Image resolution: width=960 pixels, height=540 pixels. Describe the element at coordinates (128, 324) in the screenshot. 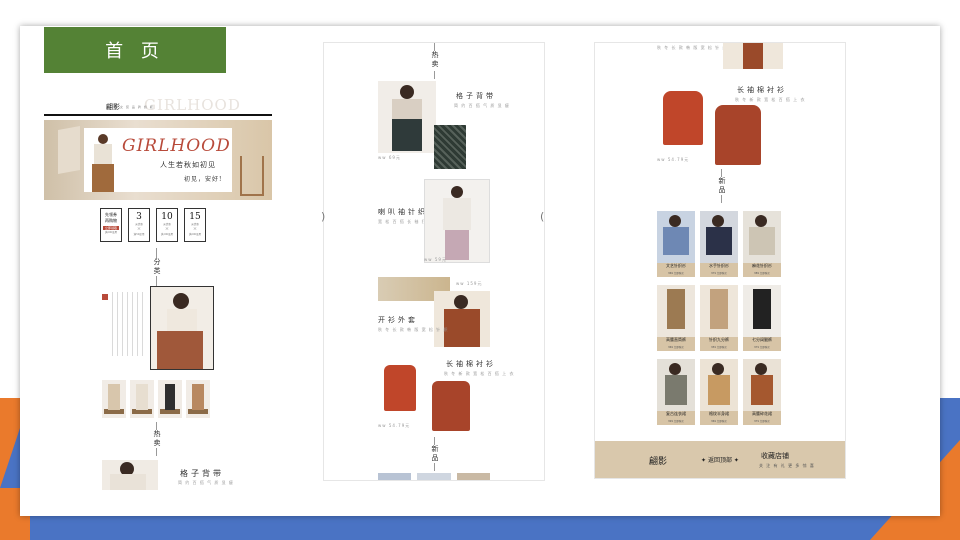

I see `category-poem-text` at that location.